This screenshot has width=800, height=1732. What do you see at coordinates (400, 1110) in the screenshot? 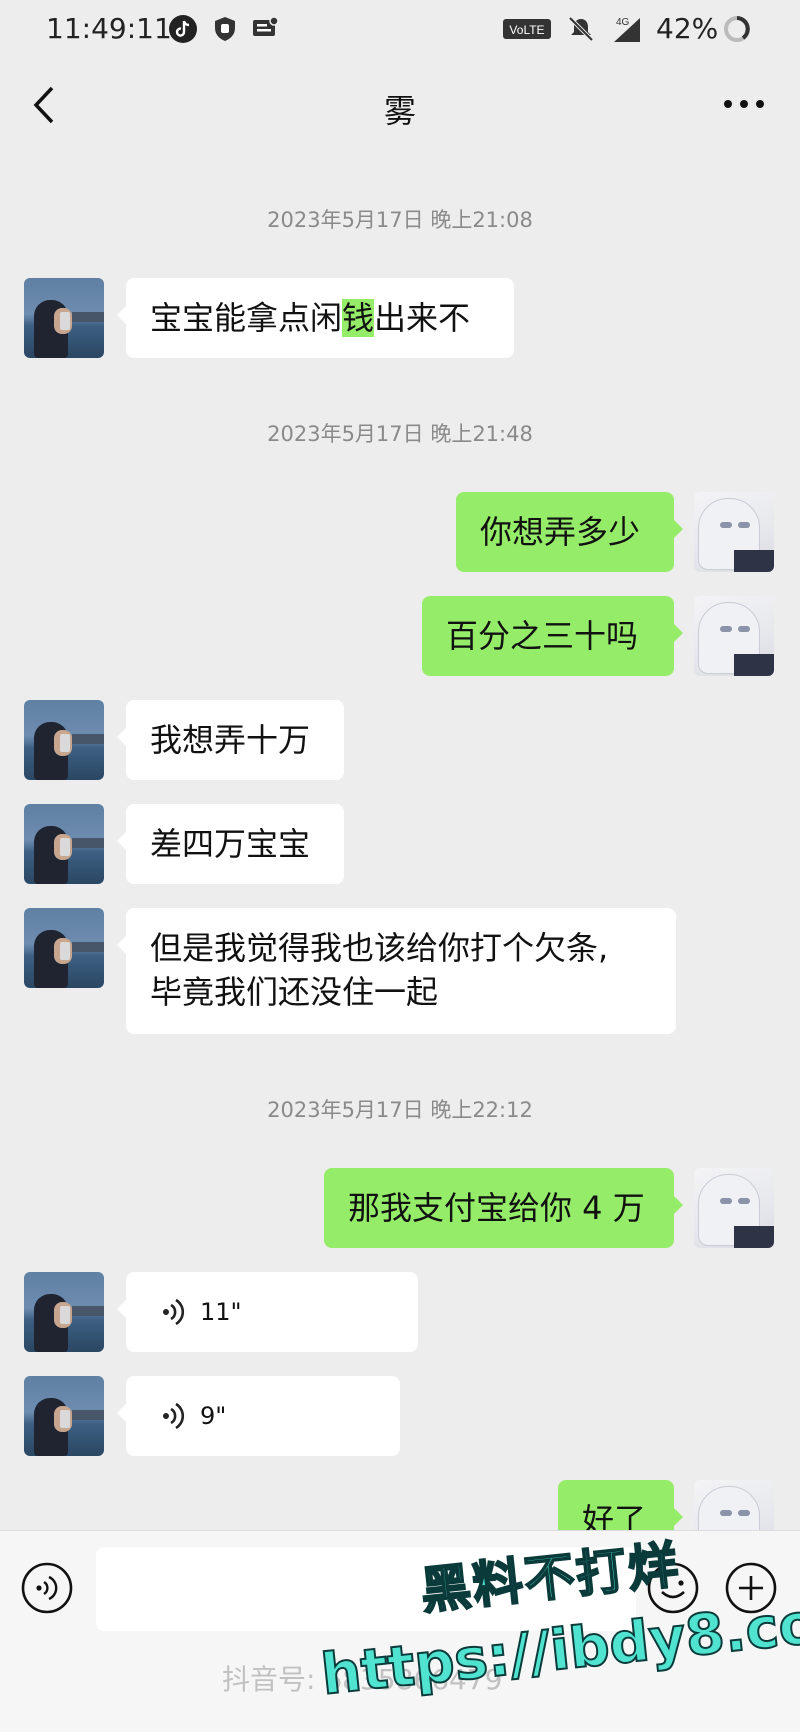
I see `timestamp: 2023年5月17日 晚上22:12` at bounding box center [400, 1110].